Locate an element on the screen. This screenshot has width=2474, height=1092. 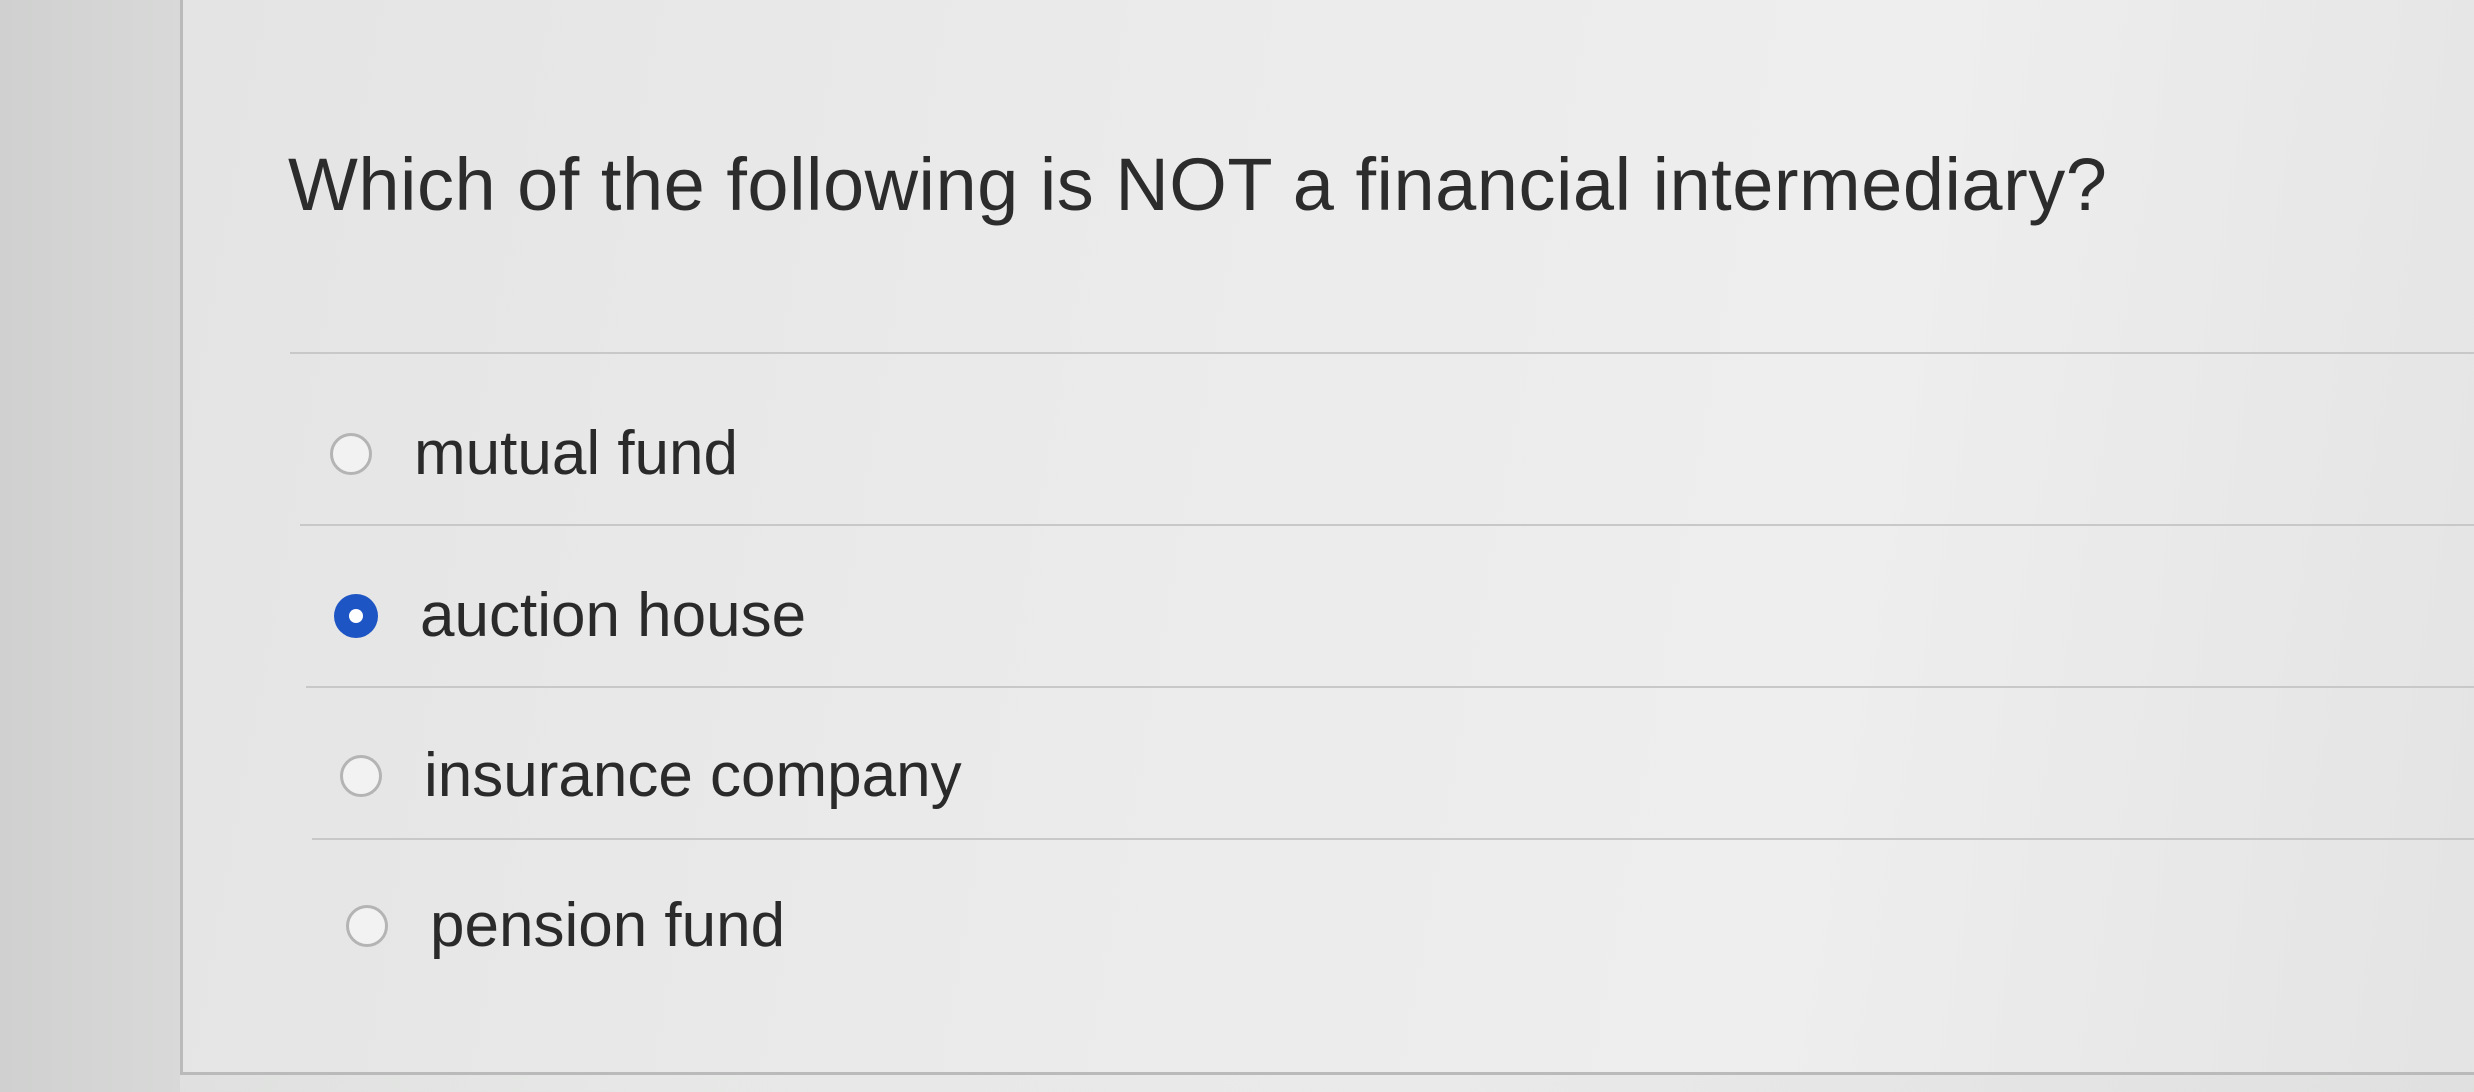
option-label: mutual fund is located at coordinates (576, 453).